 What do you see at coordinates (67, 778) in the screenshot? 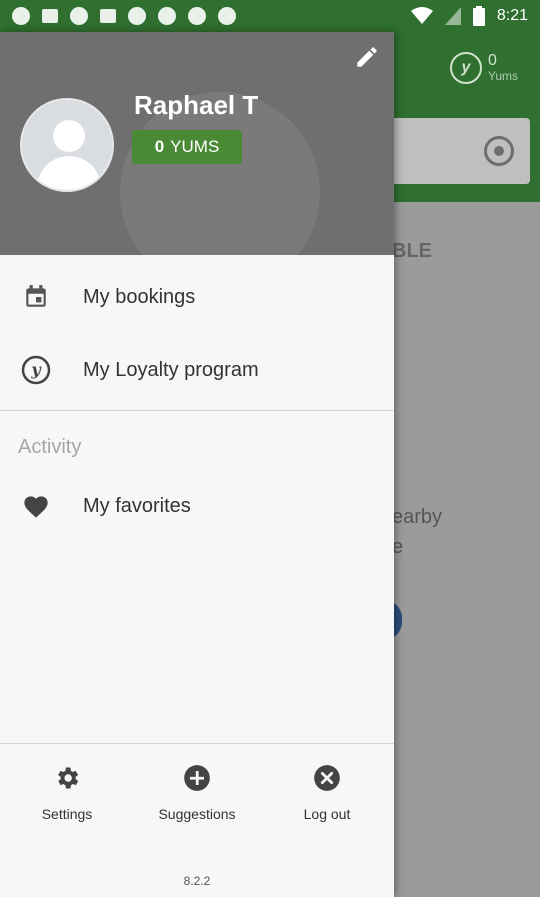
I see `gear-icon` at bounding box center [67, 778].